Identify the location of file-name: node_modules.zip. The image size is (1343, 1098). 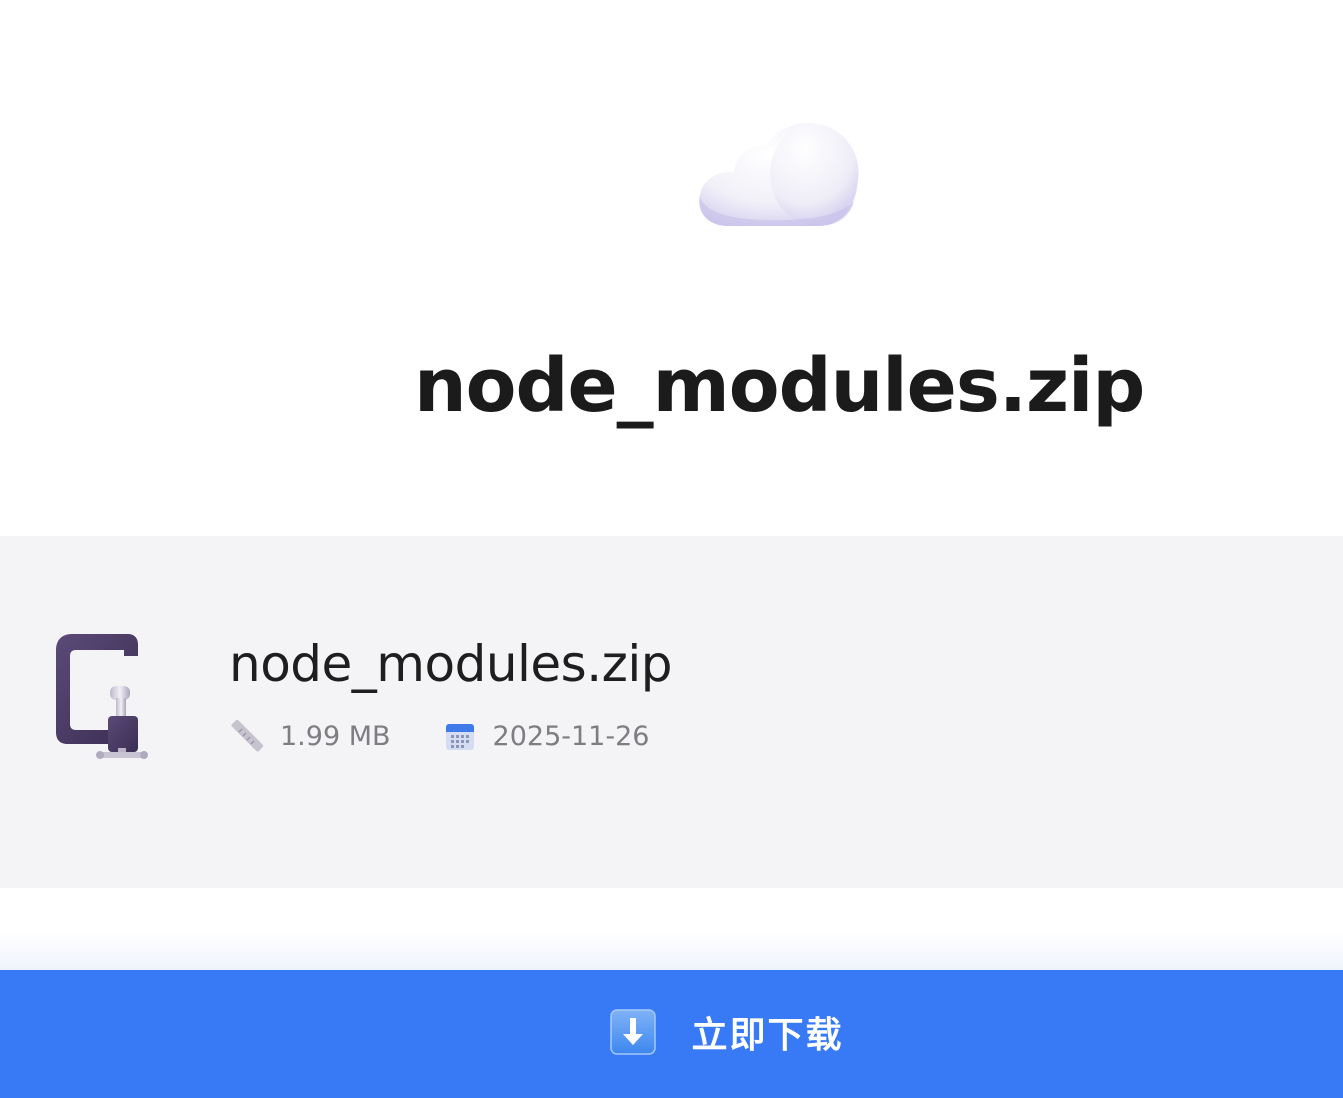
(450, 664).